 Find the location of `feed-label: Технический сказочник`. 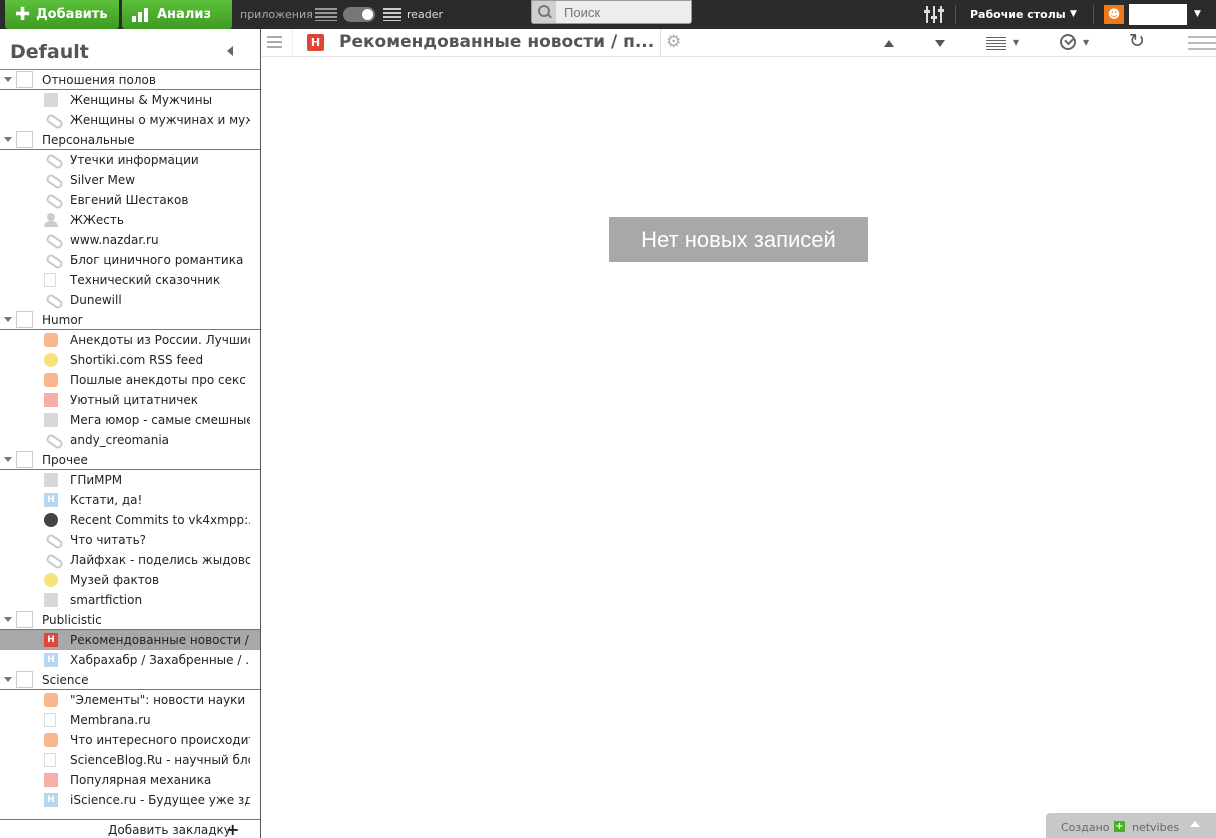

feed-label: Технический сказочник is located at coordinates (145, 280).